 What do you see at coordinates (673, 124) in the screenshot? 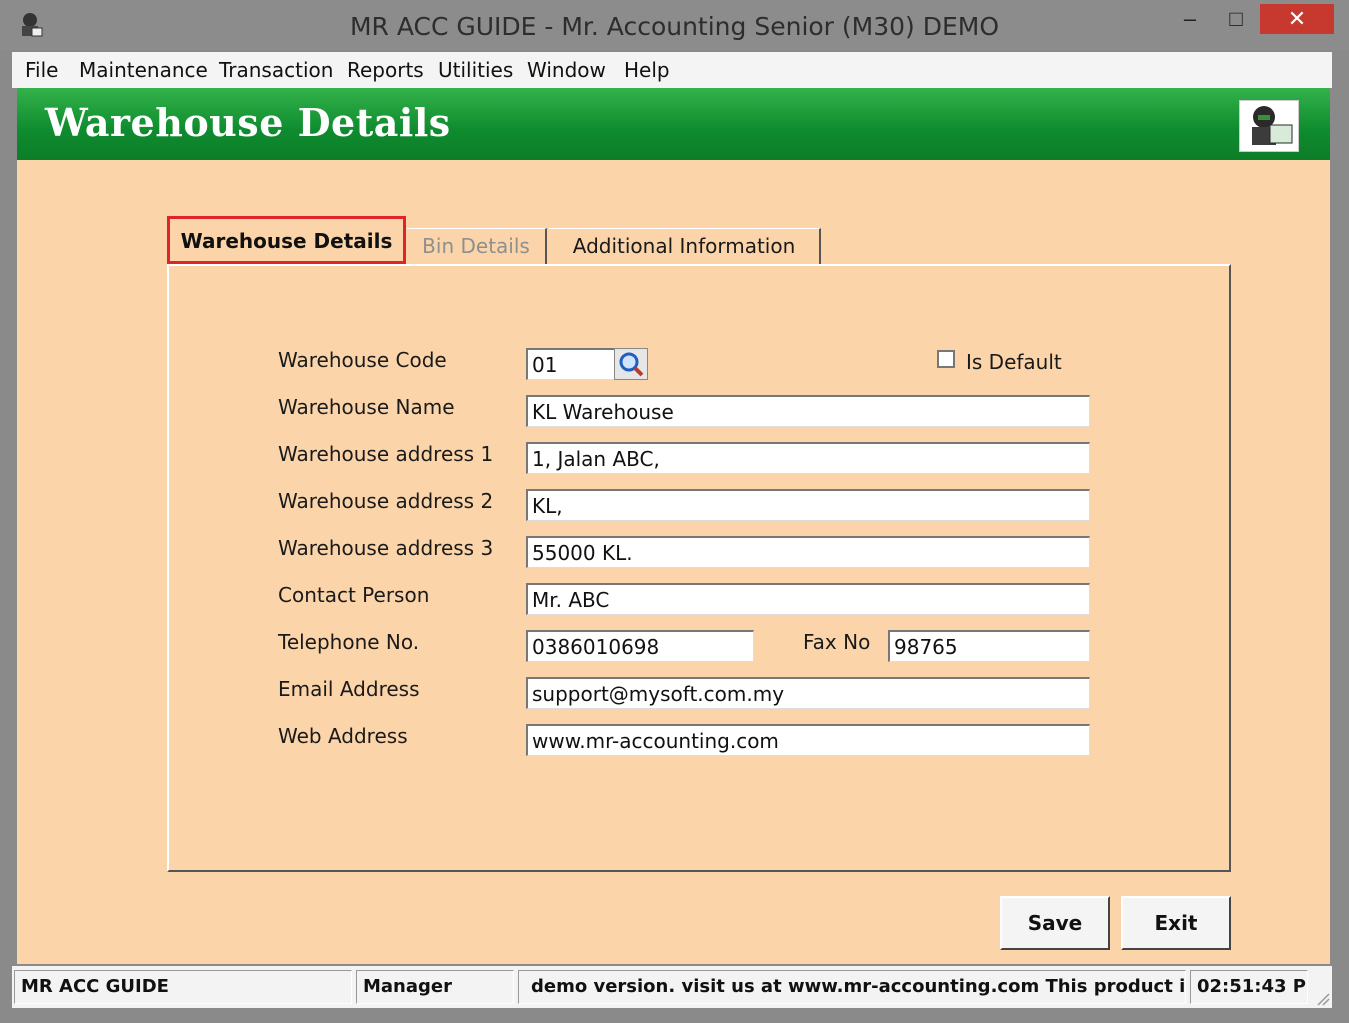
I see `form-header: Warehouse Details` at bounding box center [673, 124].